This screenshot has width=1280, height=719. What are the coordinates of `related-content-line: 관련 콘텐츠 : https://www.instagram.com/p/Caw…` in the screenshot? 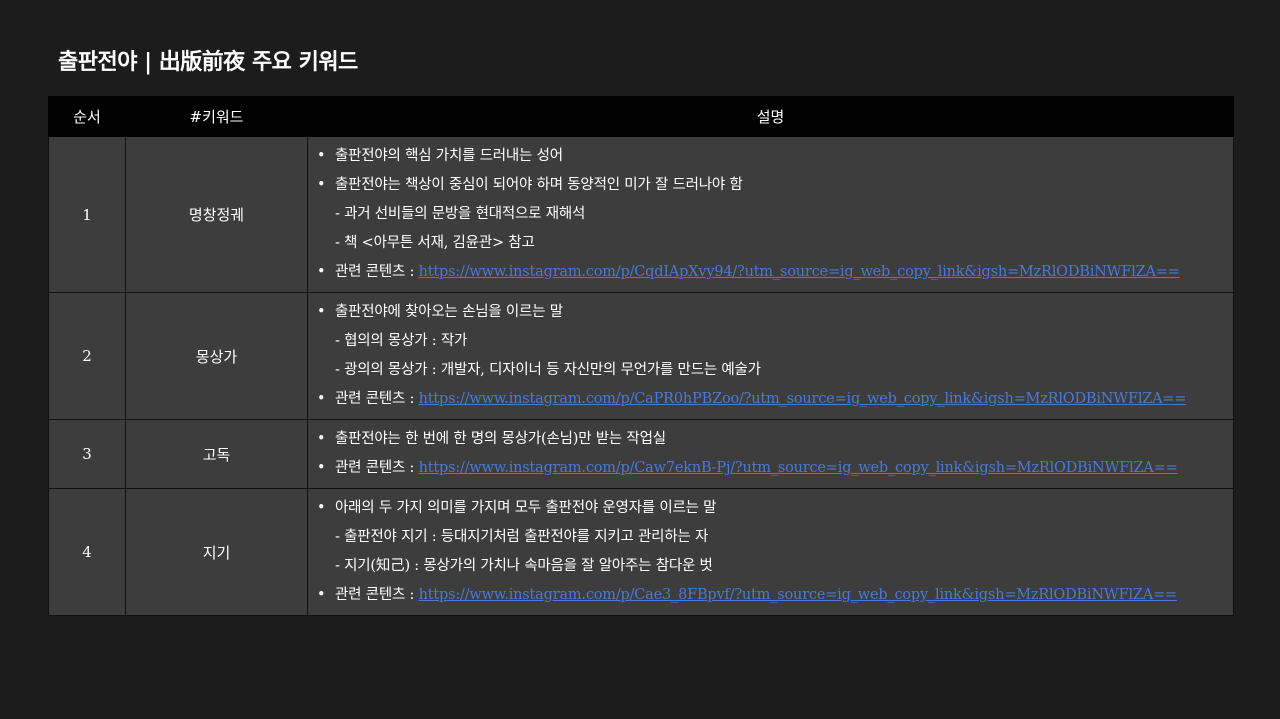 It's located at (774, 468).